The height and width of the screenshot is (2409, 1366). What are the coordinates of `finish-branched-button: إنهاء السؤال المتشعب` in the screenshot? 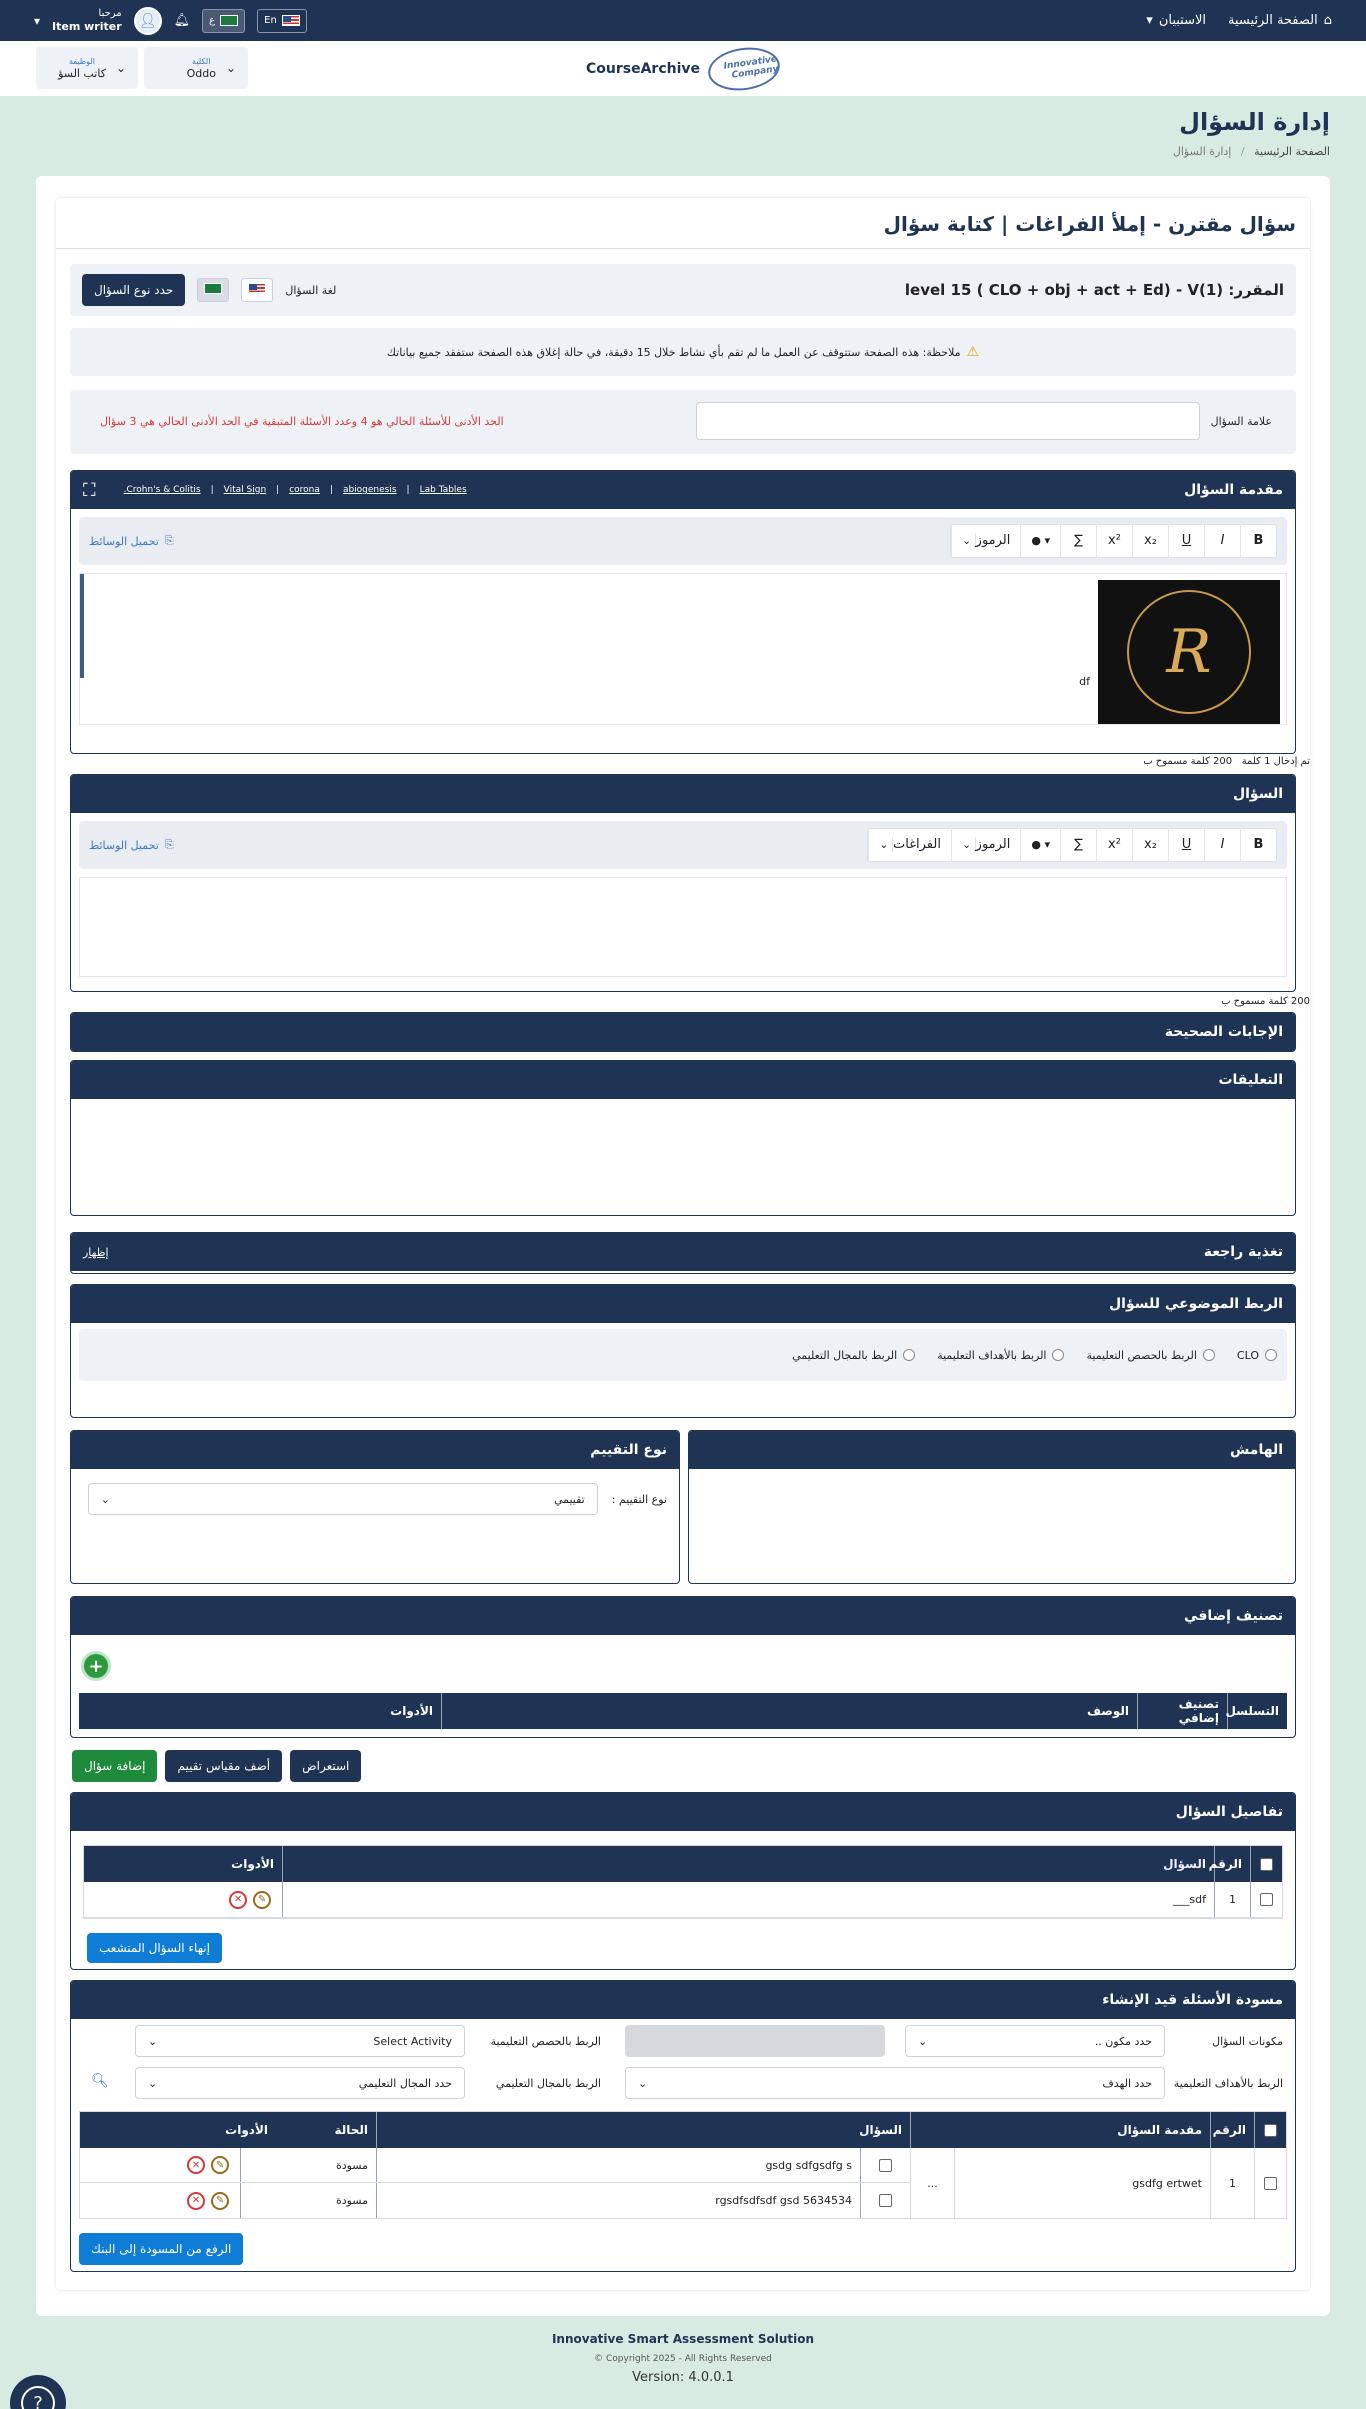 It's located at (154, 1948).